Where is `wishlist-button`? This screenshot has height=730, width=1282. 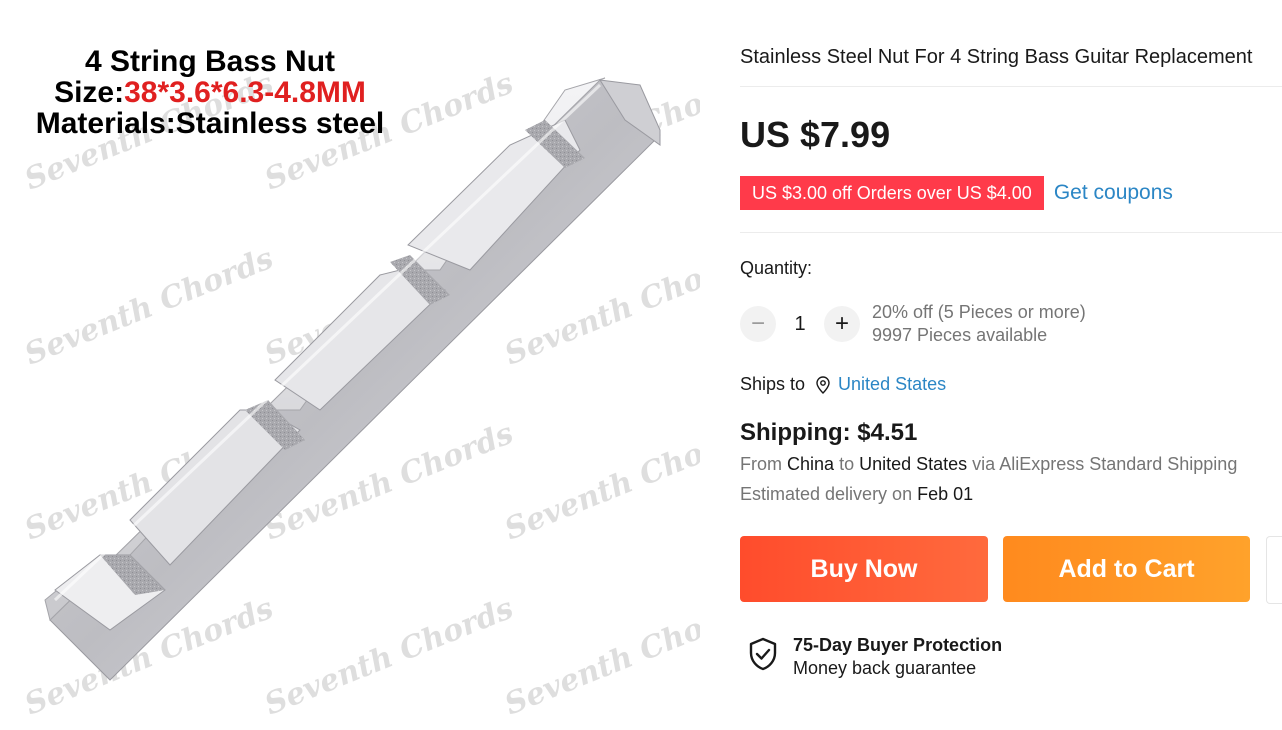
wishlist-button is located at coordinates (1274, 570).